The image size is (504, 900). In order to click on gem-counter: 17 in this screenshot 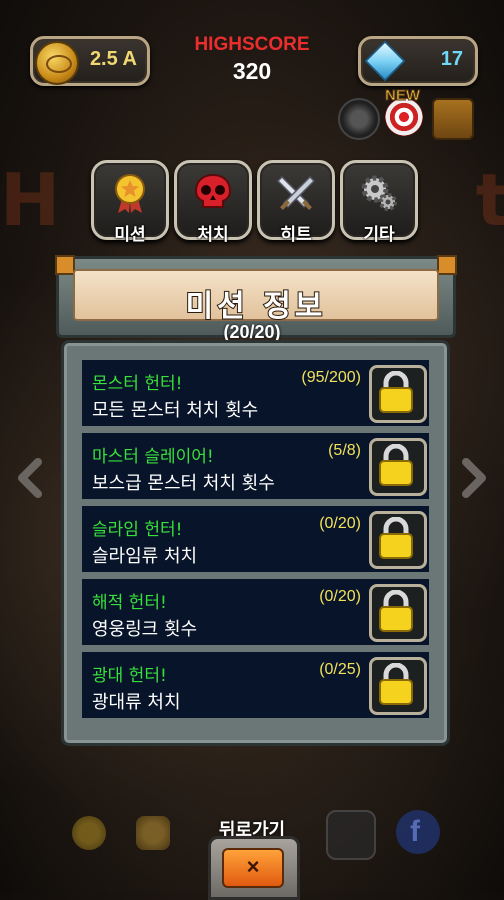, I will do `click(418, 61)`.